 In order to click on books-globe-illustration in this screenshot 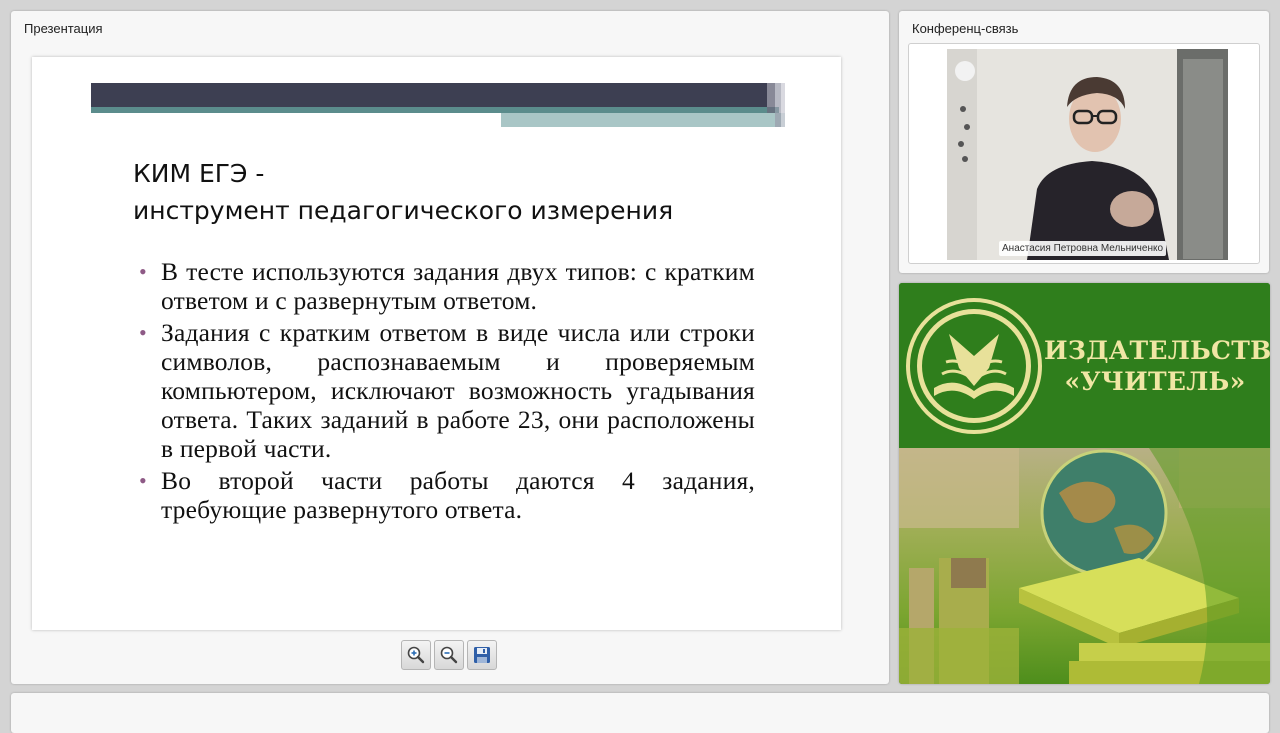, I will do `click(1084, 566)`.